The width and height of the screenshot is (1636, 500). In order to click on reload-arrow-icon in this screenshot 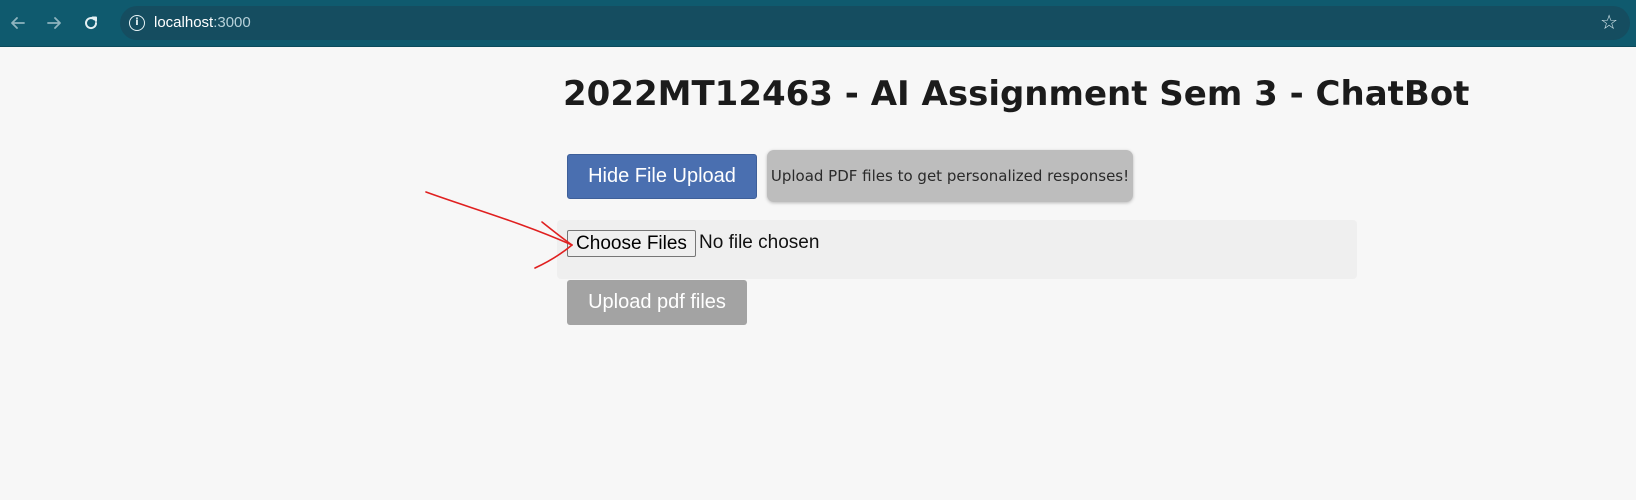, I will do `click(91, 23)`.